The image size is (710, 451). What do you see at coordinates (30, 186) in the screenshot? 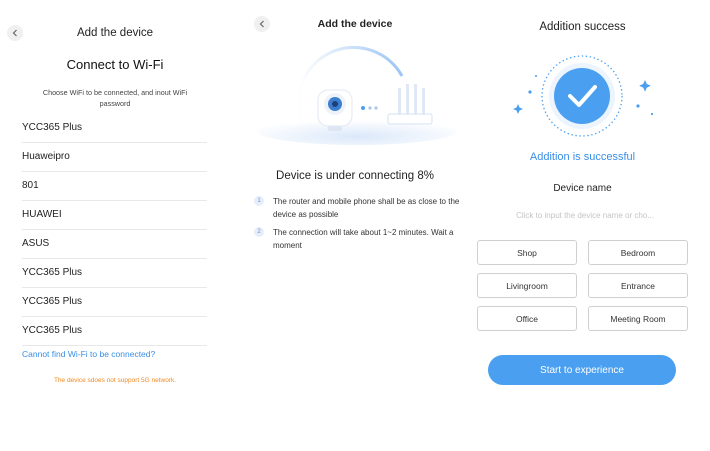
I see `wifi-network-name: 801` at bounding box center [30, 186].